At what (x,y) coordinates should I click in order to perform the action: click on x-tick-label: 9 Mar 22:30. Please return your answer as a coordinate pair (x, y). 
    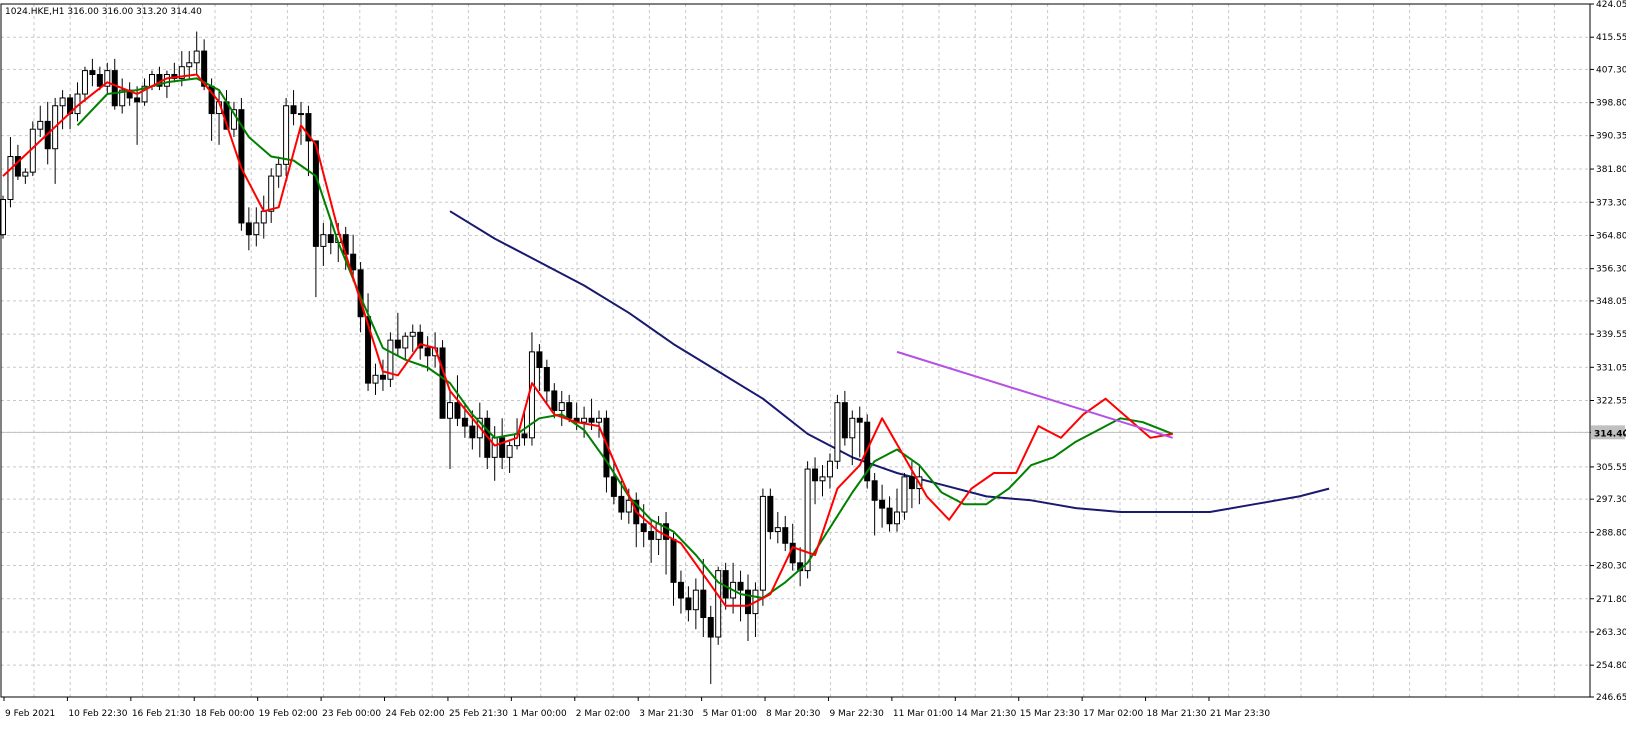
    Looking at the image, I should click on (856, 714).